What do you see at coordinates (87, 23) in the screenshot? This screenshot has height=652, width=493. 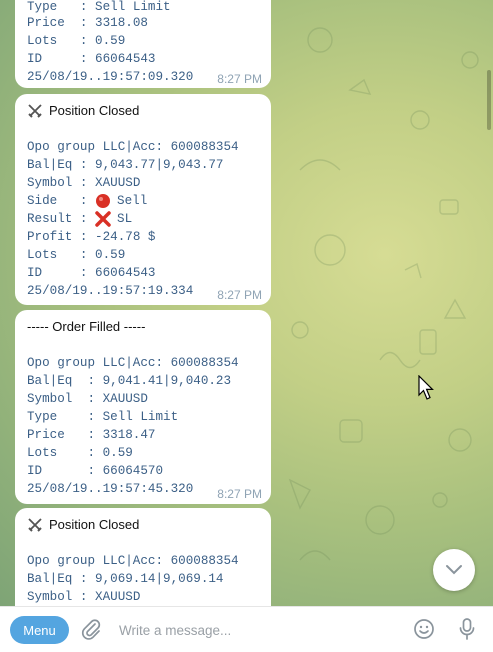 I see `msg-line: Price : 3318.08` at bounding box center [87, 23].